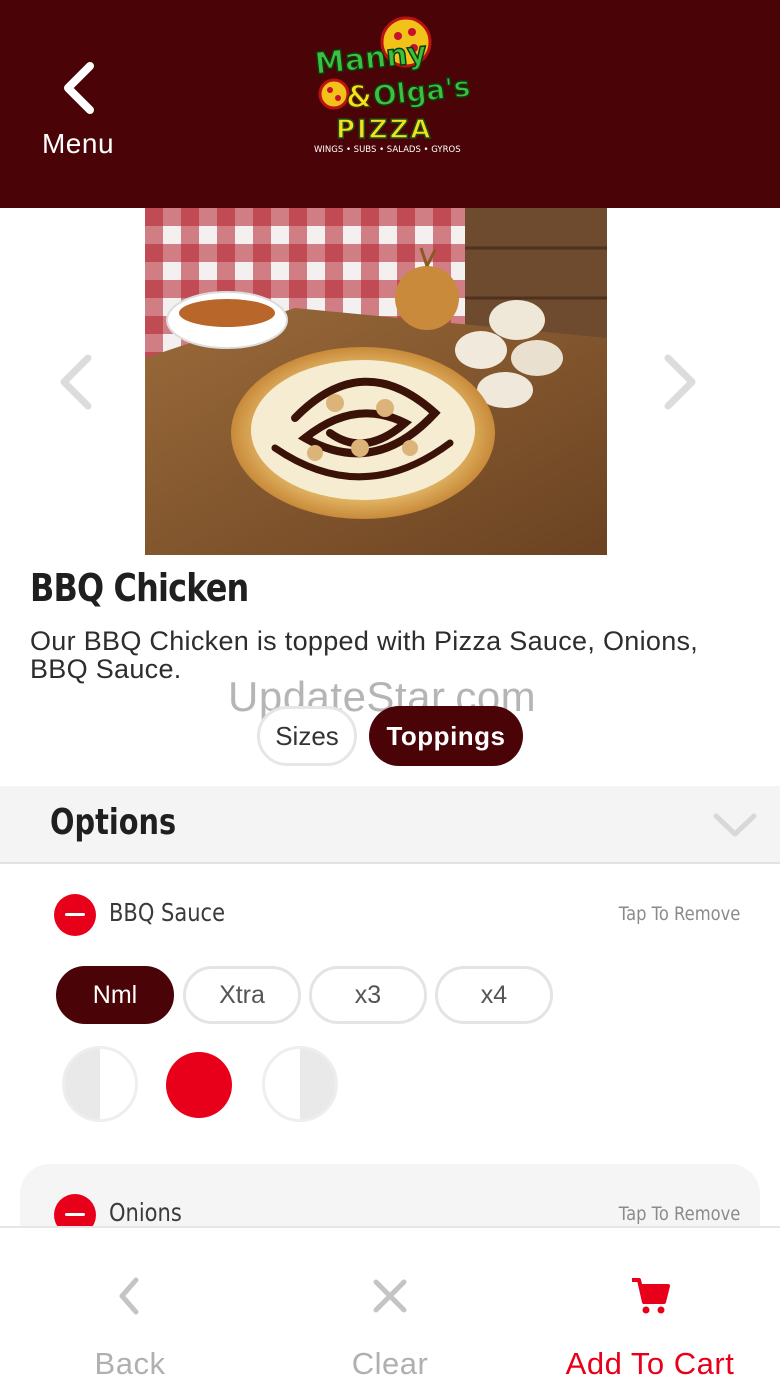 The width and height of the screenshot is (780, 1387). What do you see at coordinates (300, 1084) in the screenshot?
I see `right-half-icon` at bounding box center [300, 1084].